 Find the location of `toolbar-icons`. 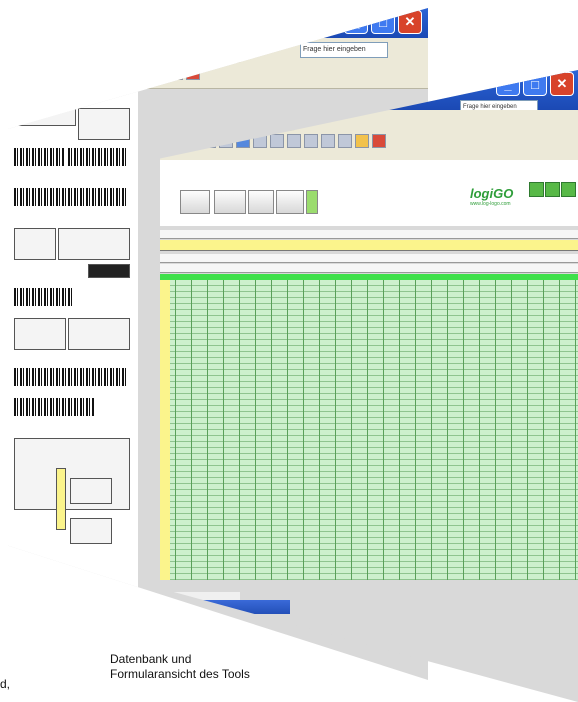

toolbar-icons is located at coordinates (108, 73).